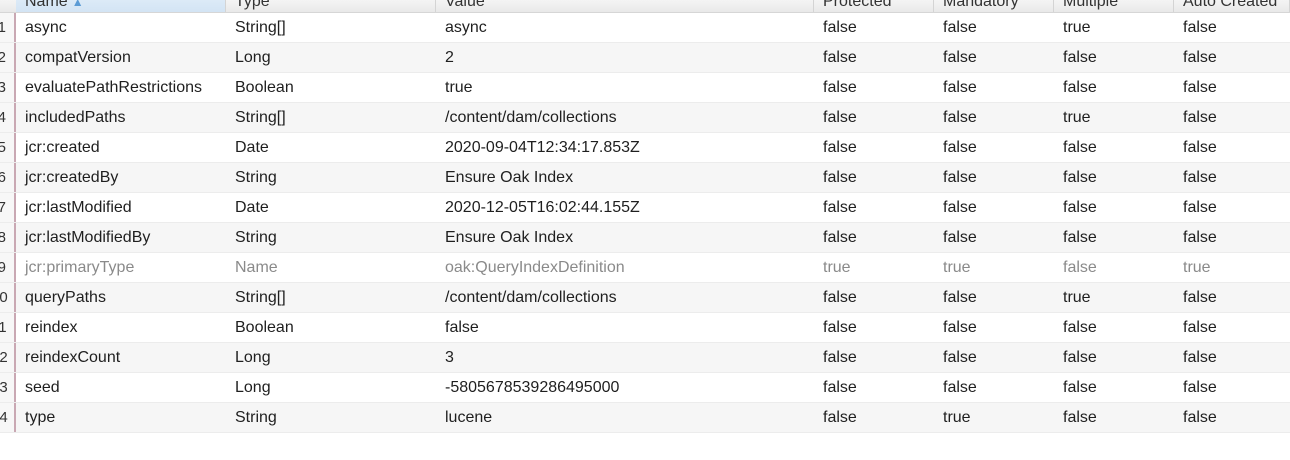  Describe the element at coordinates (121, 87) in the screenshot. I see `cell-name: evaluatePathRestrictions` at that location.